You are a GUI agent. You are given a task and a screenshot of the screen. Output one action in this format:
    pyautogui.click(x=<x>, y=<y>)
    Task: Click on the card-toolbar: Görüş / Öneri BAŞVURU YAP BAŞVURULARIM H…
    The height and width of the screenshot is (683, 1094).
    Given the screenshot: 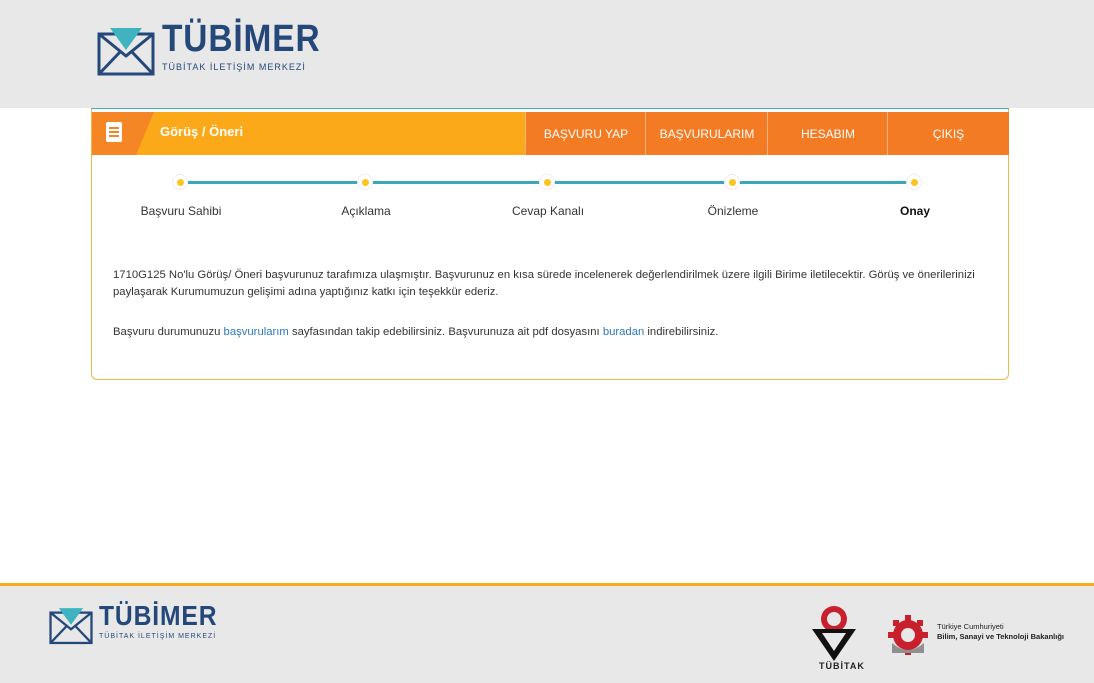 What is the action you would take?
    pyautogui.click(x=550, y=133)
    